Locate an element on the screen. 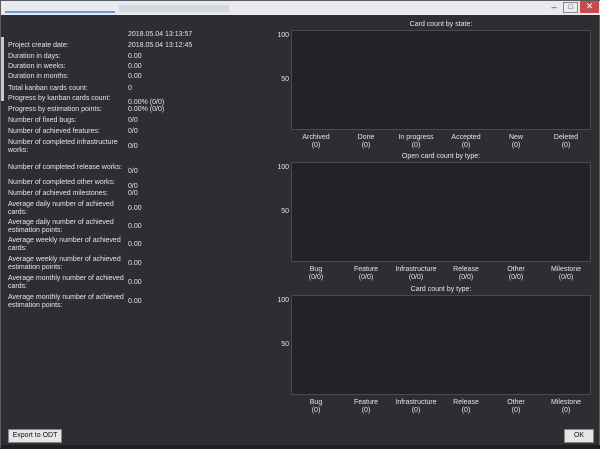  category-label: Milestone (0/0) is located at coordinates (566, 274).